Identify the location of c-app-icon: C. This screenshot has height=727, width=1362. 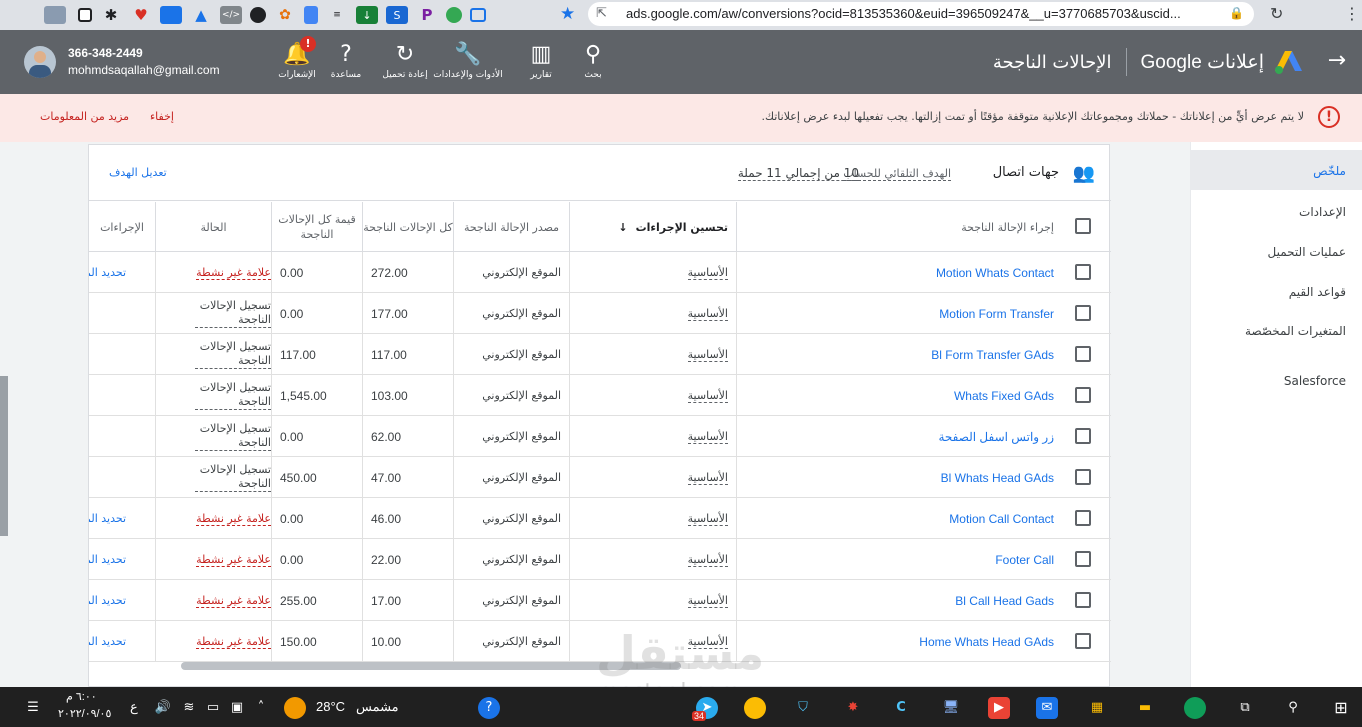
(901, 708).